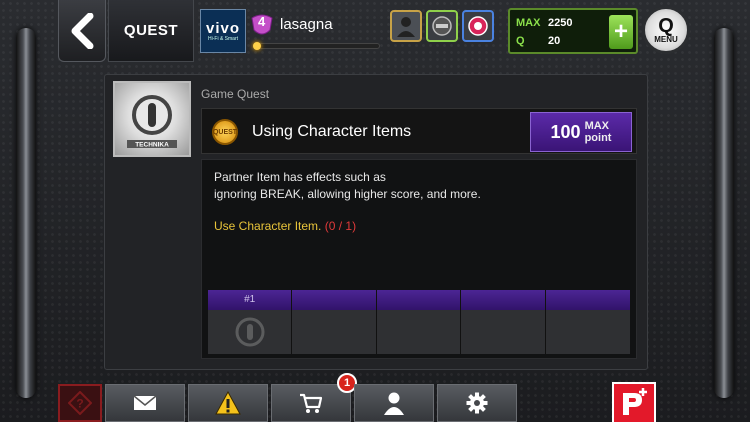 This screenshot has height=422, width=750. What do you see at coordinates (573, 31) in the screenshot?
I see `currency-panel: MAX 2250 Q 20 +` at bounding box center [573, 31].